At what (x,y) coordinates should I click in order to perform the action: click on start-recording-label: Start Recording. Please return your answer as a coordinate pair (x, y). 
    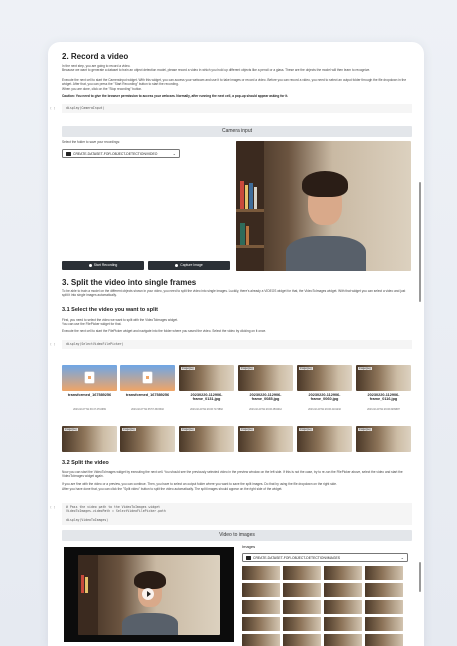
    Looking at the image, I should click on (105, 265).